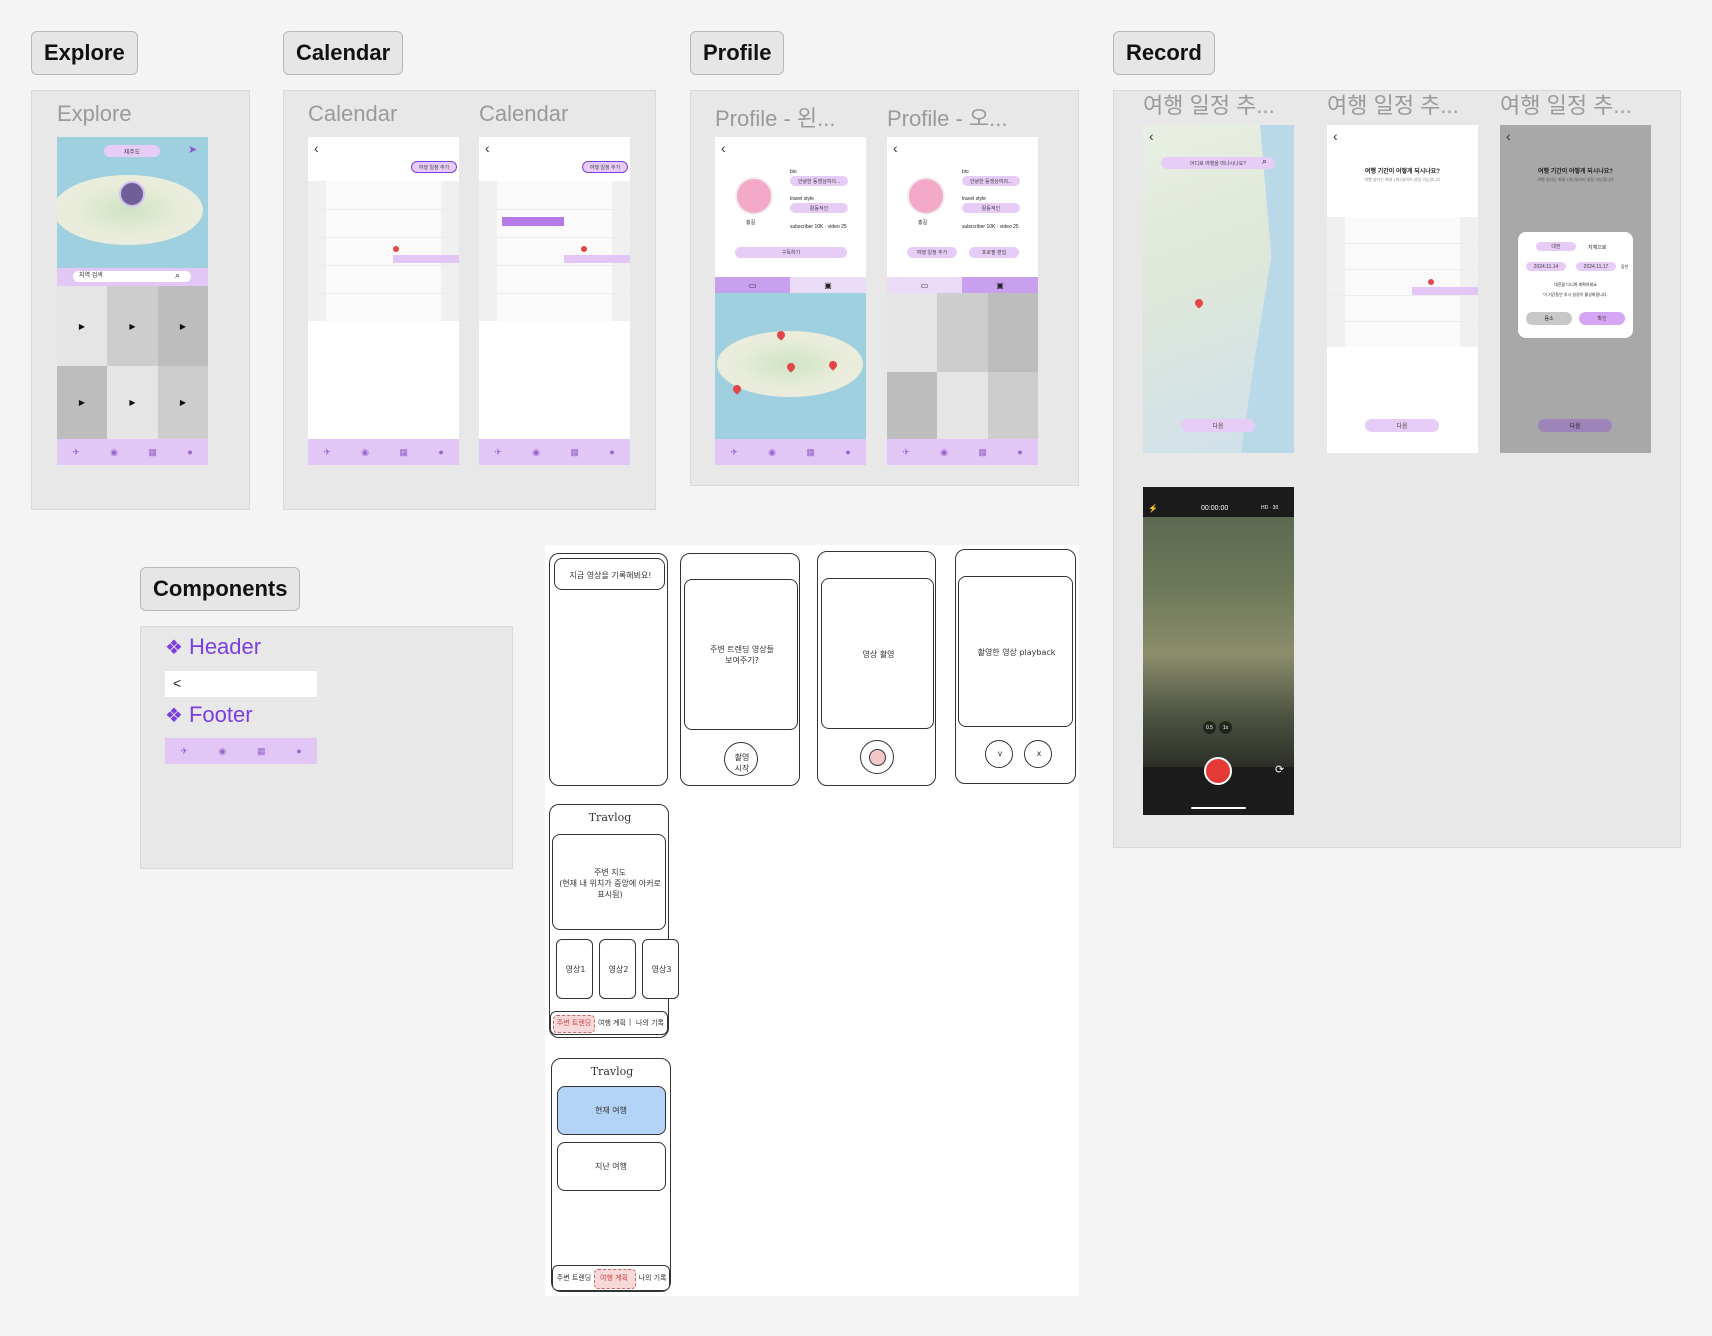 The image size is (1712, 1336). Describe the element at coordinates (1218, 163) in the screenshot. I see `destination-search-input: 어디로 여행을 떠나시나요?` at that location.